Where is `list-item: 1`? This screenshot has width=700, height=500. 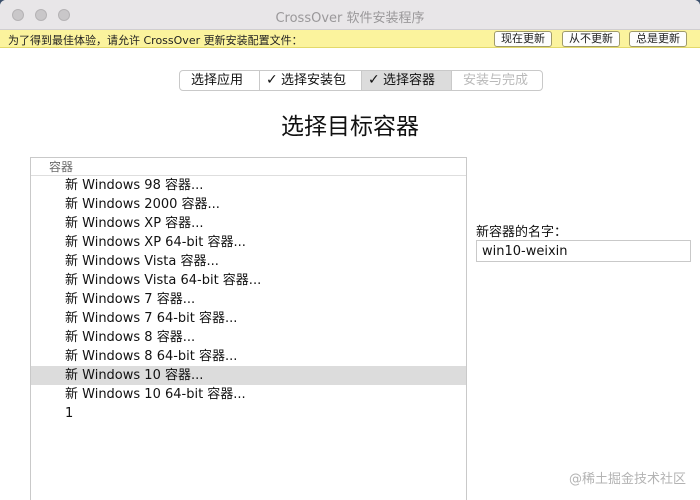 list-item: 1 is located at coordinates (248, 413).